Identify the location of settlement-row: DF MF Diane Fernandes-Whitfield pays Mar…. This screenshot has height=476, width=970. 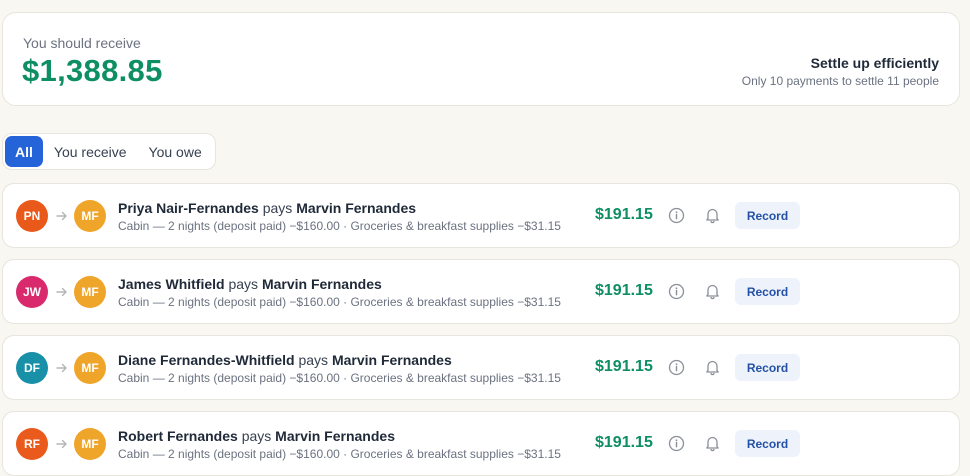
(481, 367).